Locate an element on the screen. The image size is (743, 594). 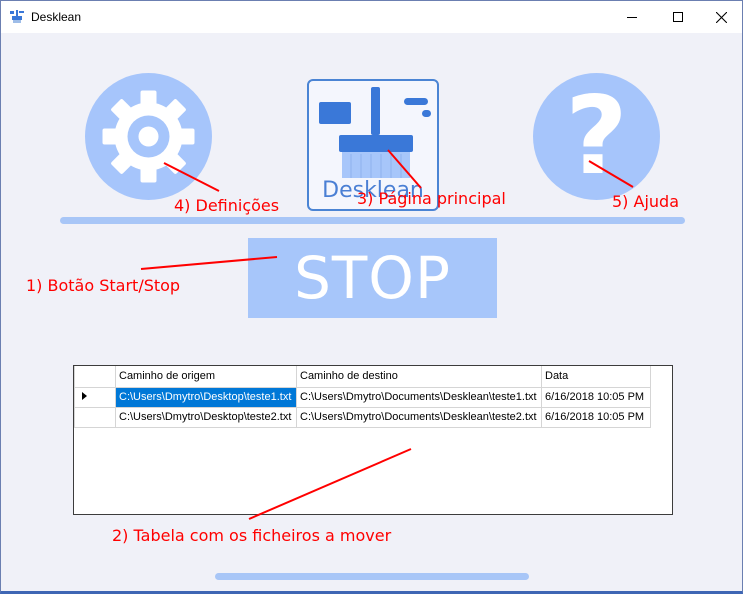
column-header-origem: Caminho de origem is located at coordinates (206, 377).